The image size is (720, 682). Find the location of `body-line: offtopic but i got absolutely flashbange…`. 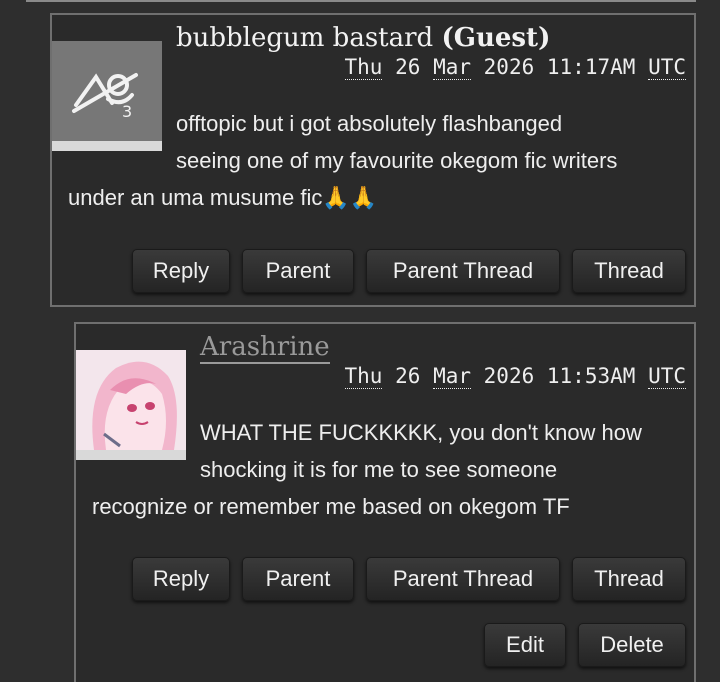

body-line: offtopic but i got absolutely flashbange… is located at coordinates (369, 123).